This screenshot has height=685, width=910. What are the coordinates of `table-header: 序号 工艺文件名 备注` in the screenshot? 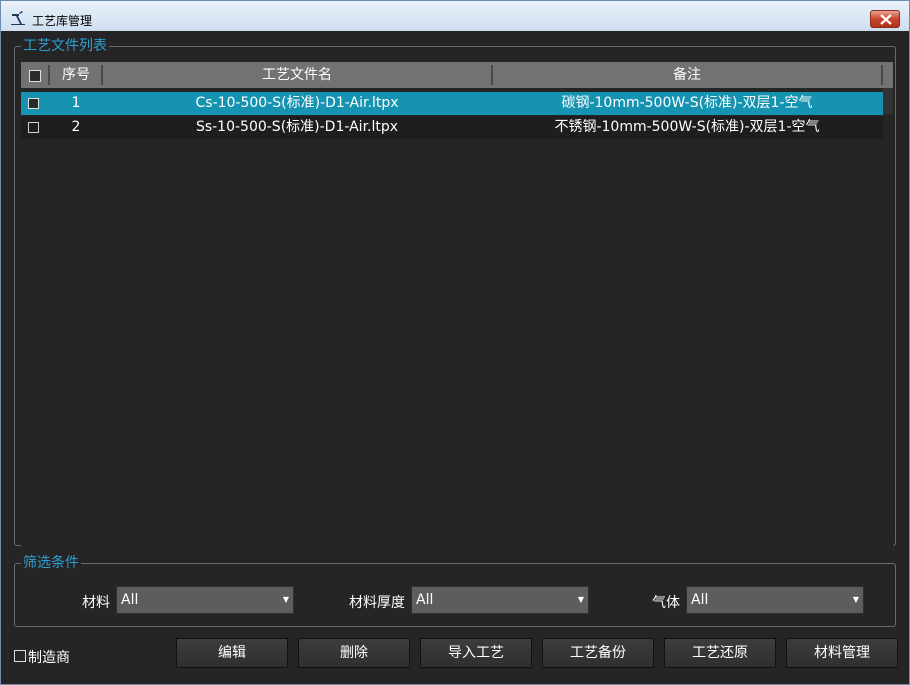 It's located at (457, 75).